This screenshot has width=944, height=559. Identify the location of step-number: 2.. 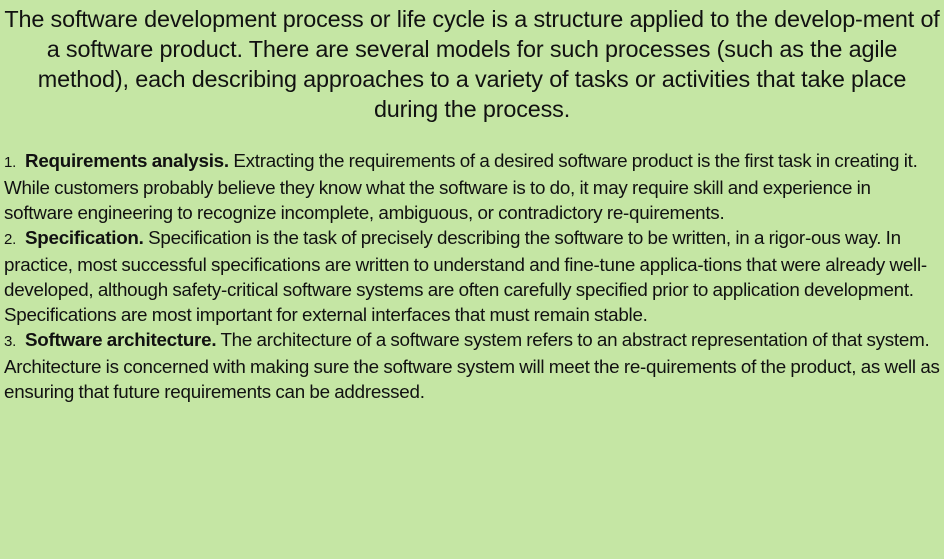
(10, 239).